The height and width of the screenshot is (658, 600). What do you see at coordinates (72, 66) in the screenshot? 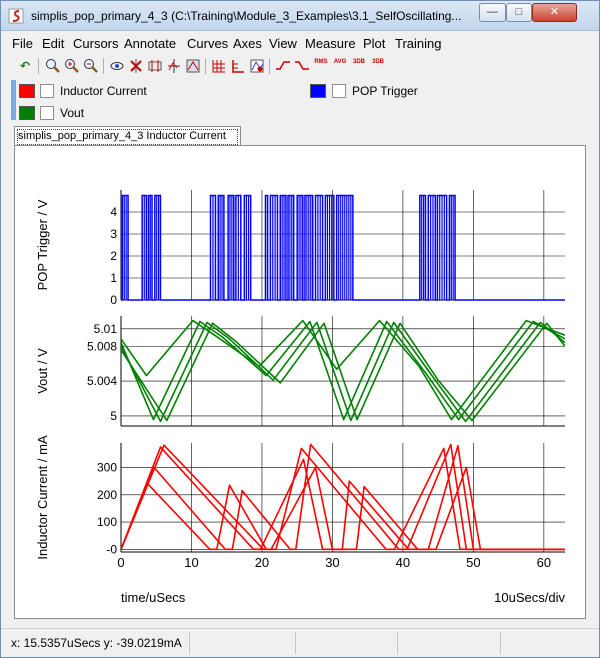
I see `zoom-in-icon` at bounding box center [72, 66].